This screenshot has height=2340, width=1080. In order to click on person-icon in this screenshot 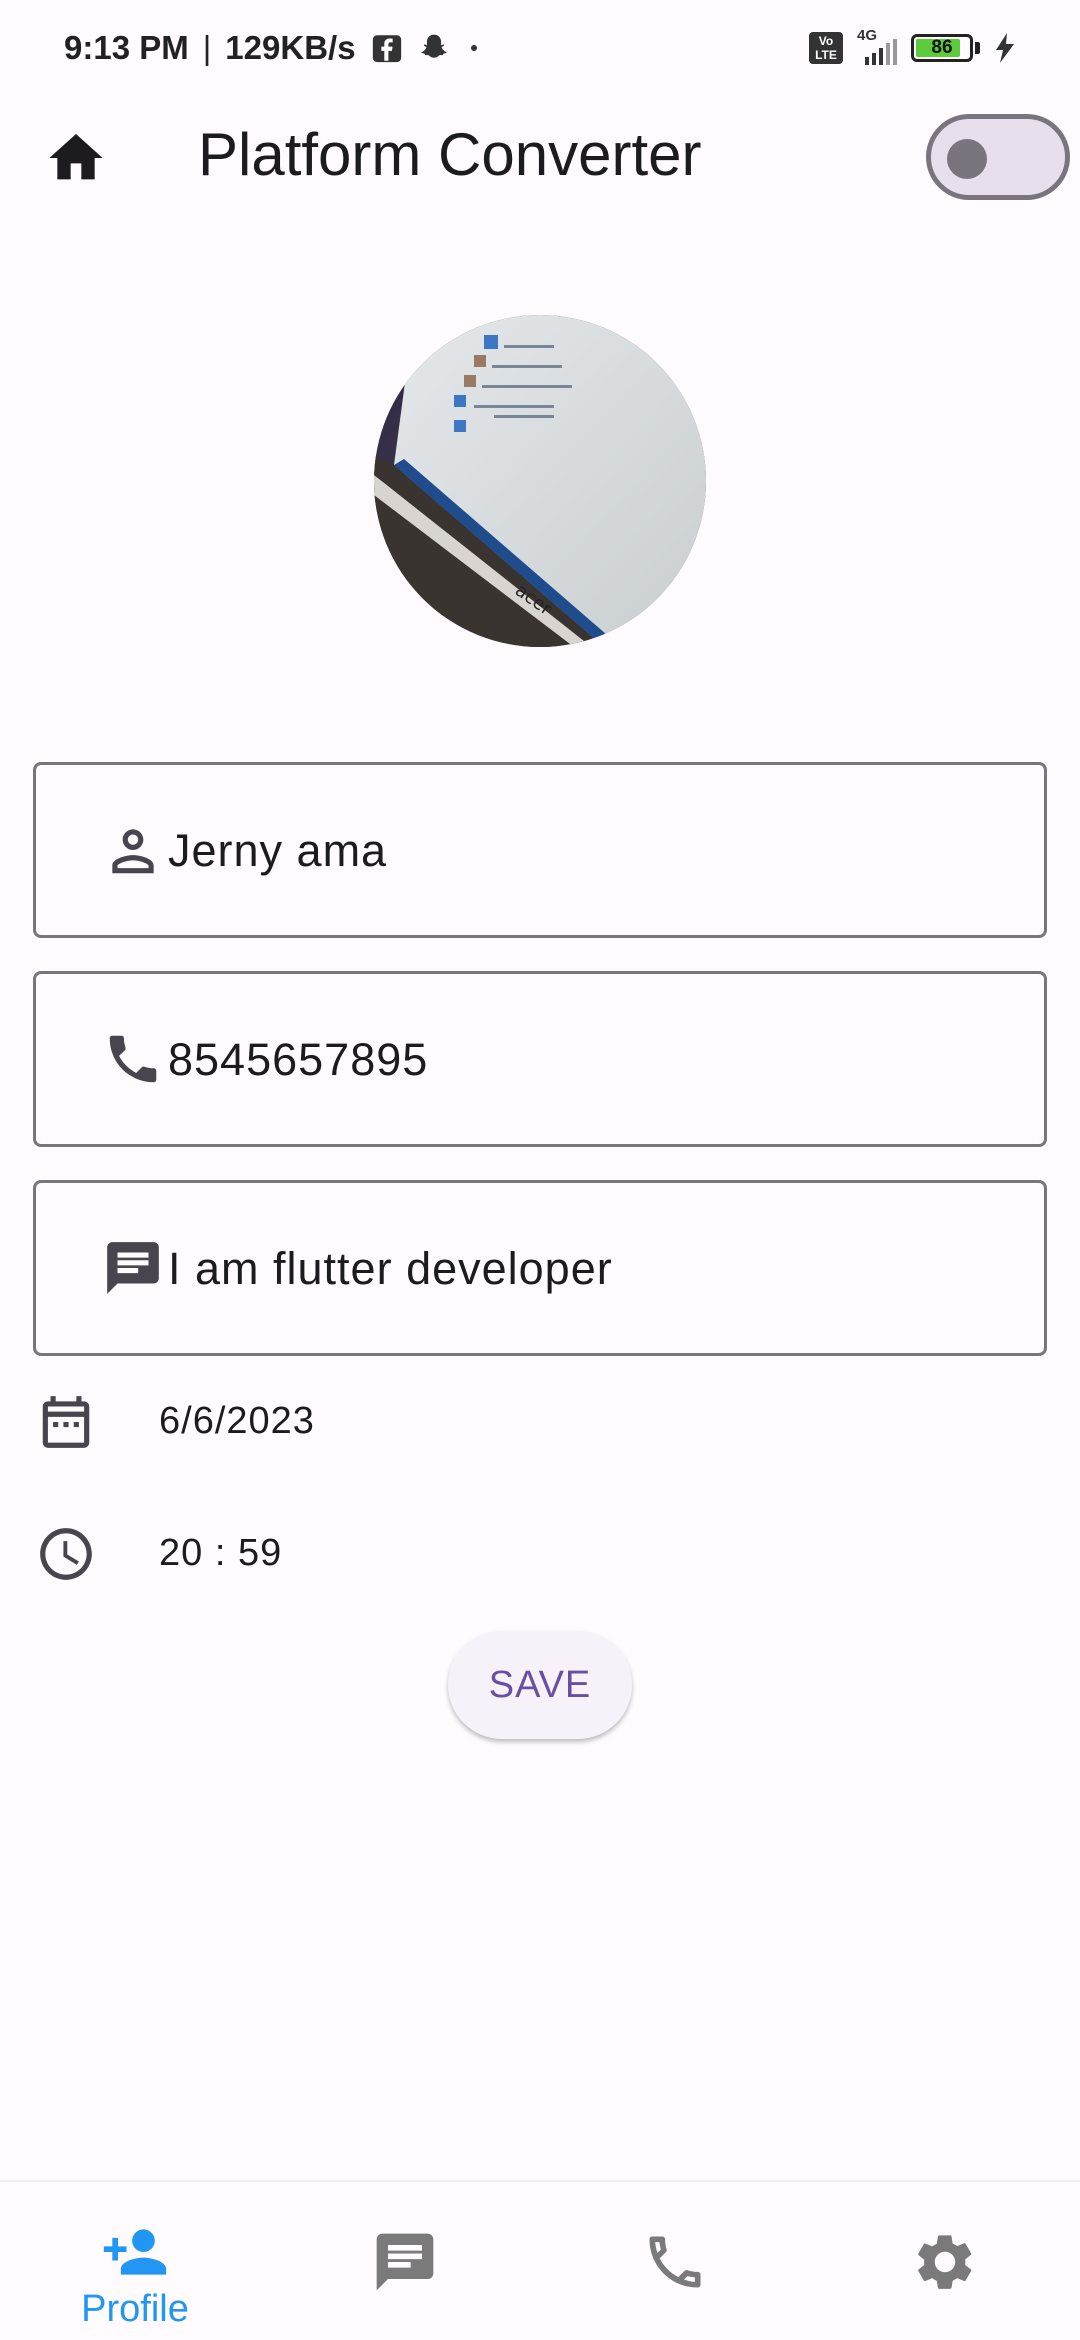, I will do `click(133, 851)`.